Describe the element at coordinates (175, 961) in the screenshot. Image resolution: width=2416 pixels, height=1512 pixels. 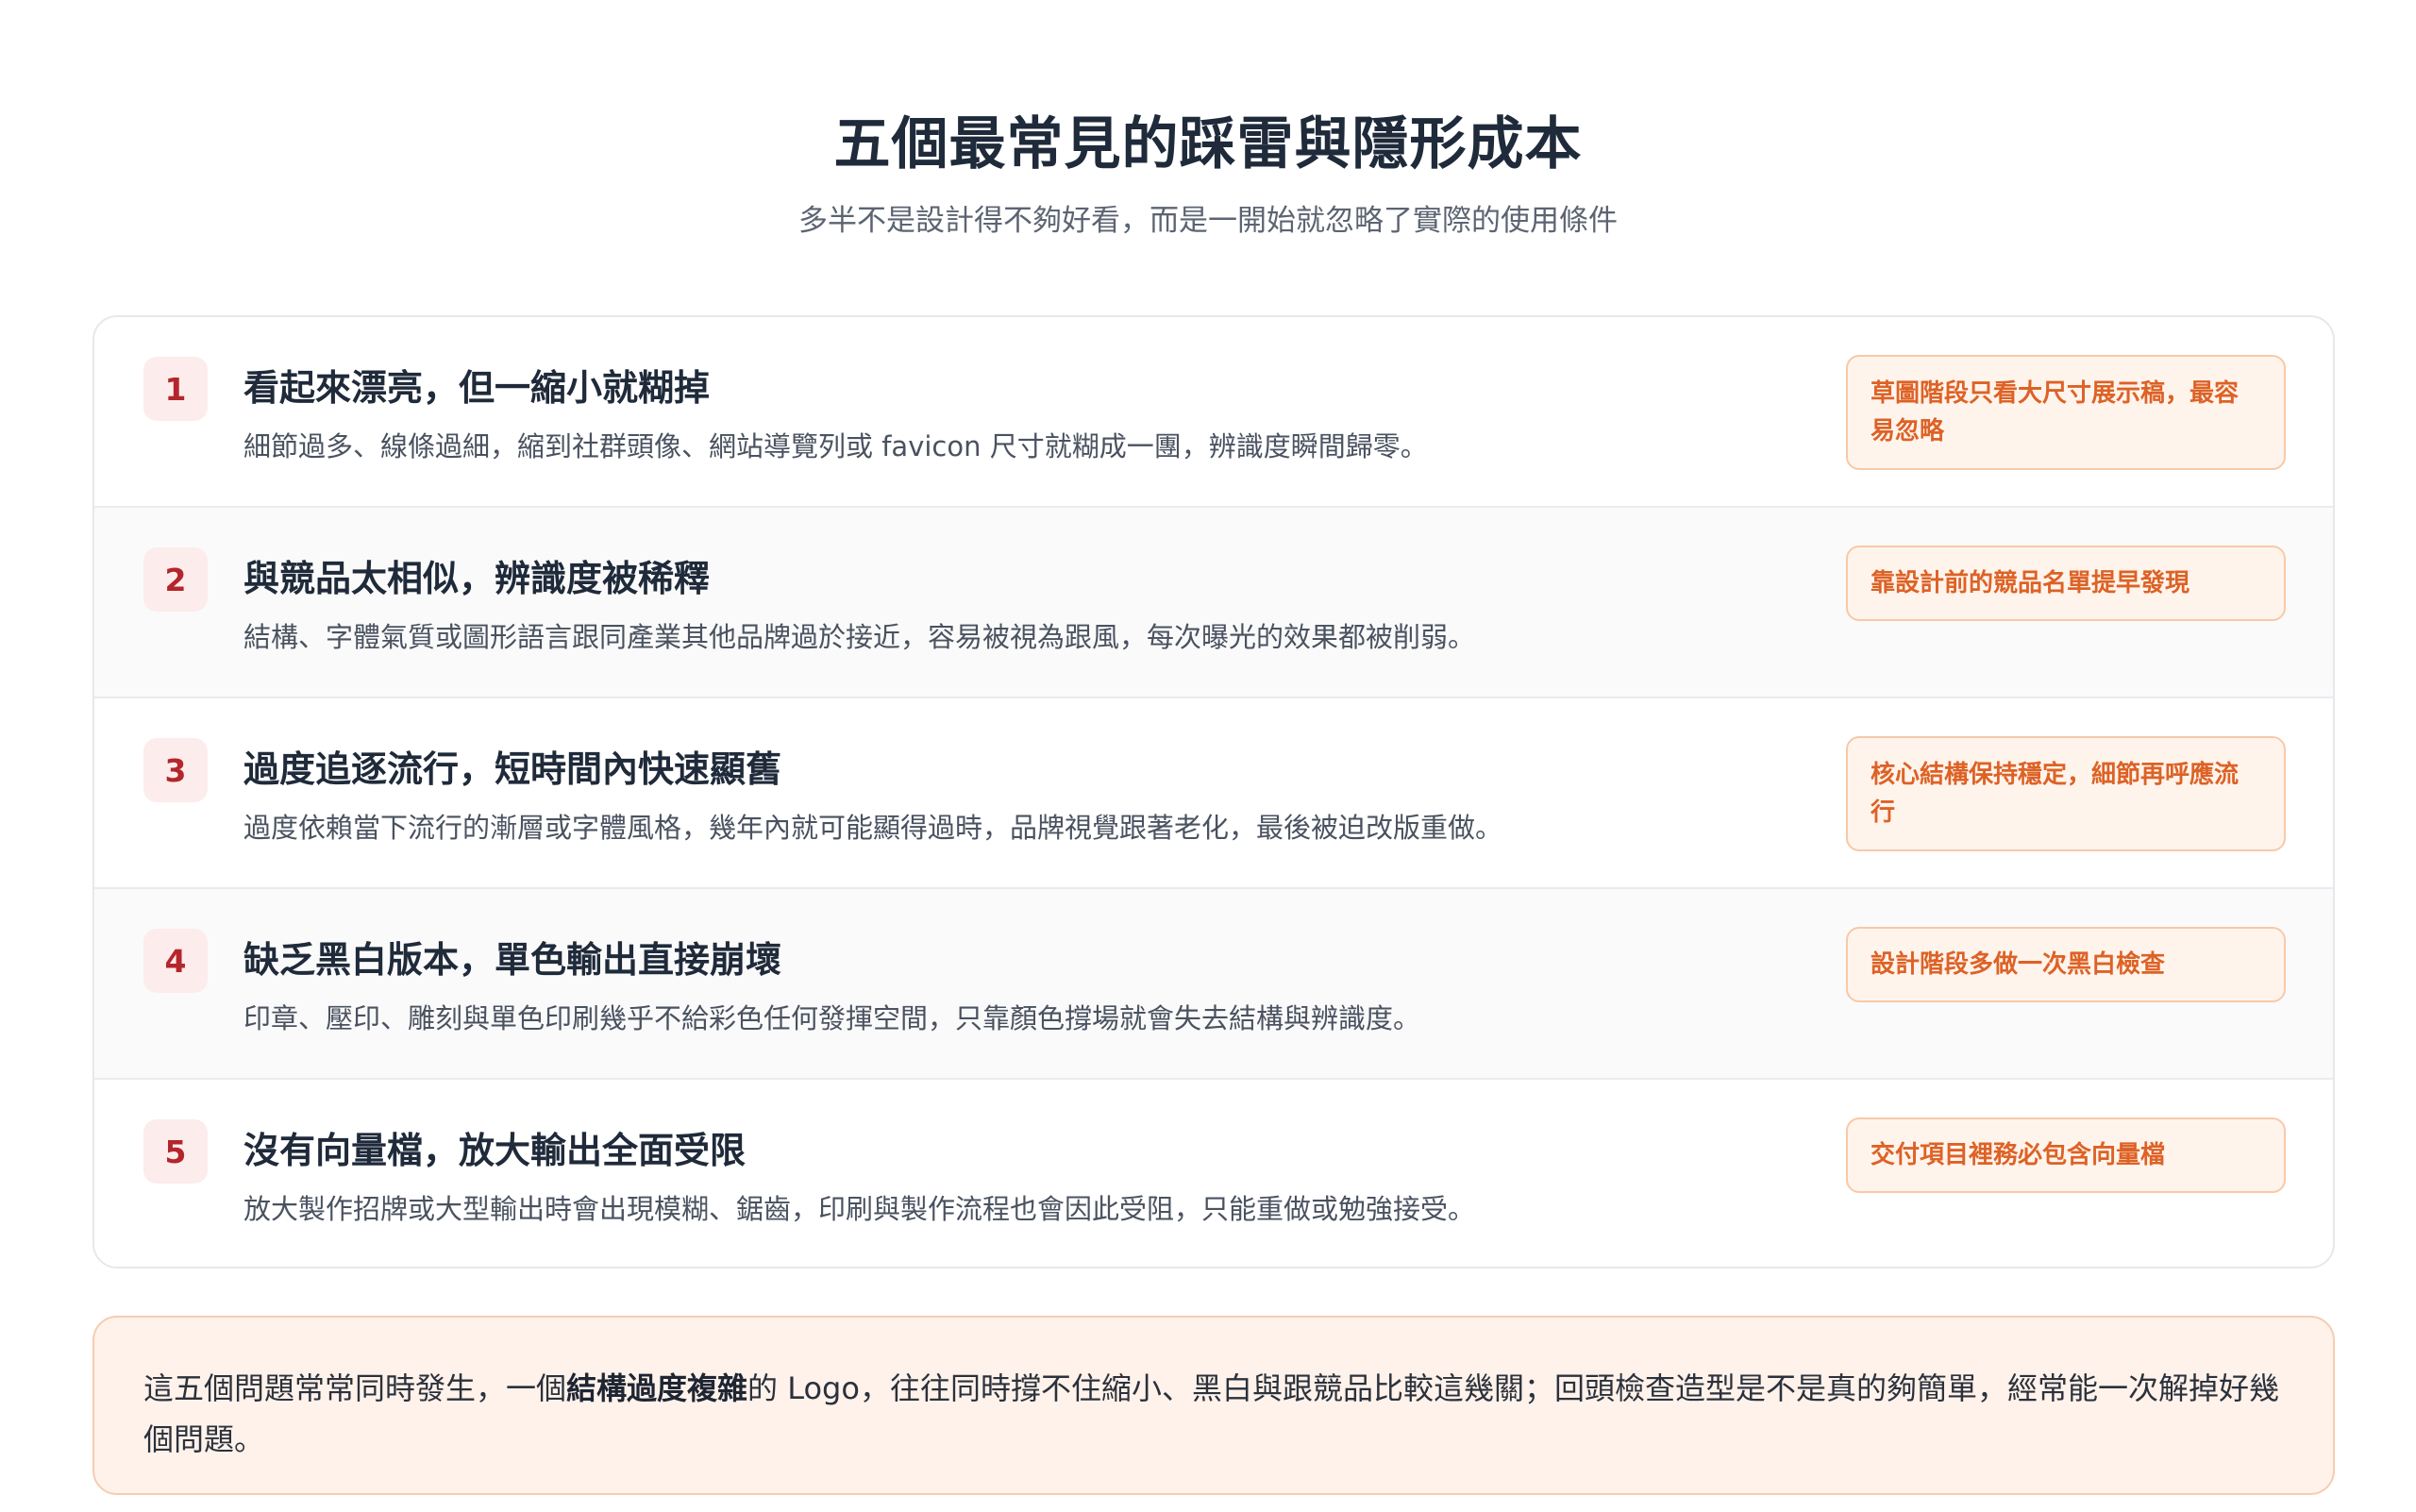
I see `item-number-badge: 4` at that location.